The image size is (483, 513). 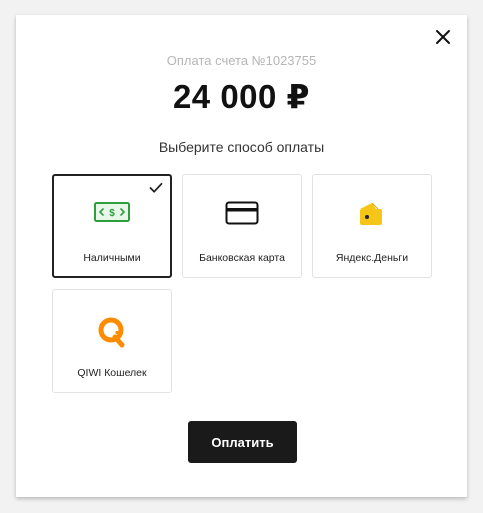 I want to click on payment-option-qiwi: QIWI Кошелек, so click(x=112, y=341).